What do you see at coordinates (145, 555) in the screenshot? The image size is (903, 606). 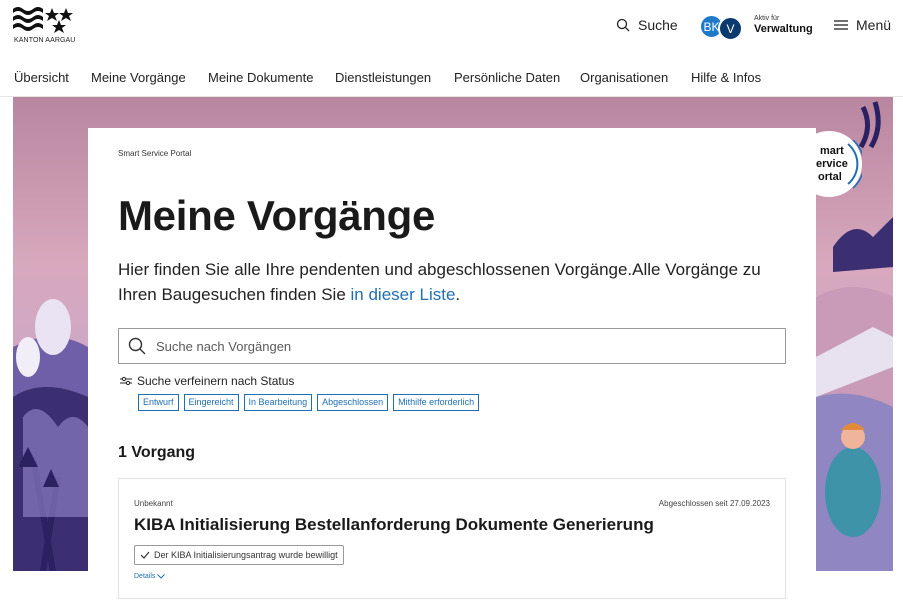 I see `check-icon` at bounding box center [145, 555].